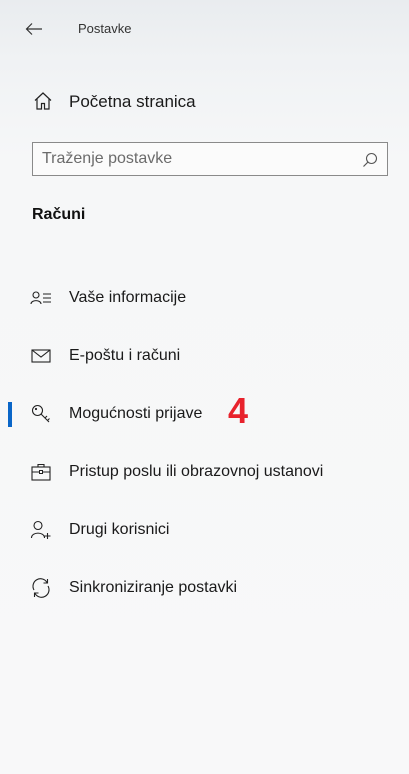 The image size is (409, 774). Describe the element at coordinates (192, 159) in the screenshot. I see `search-input` at that location.